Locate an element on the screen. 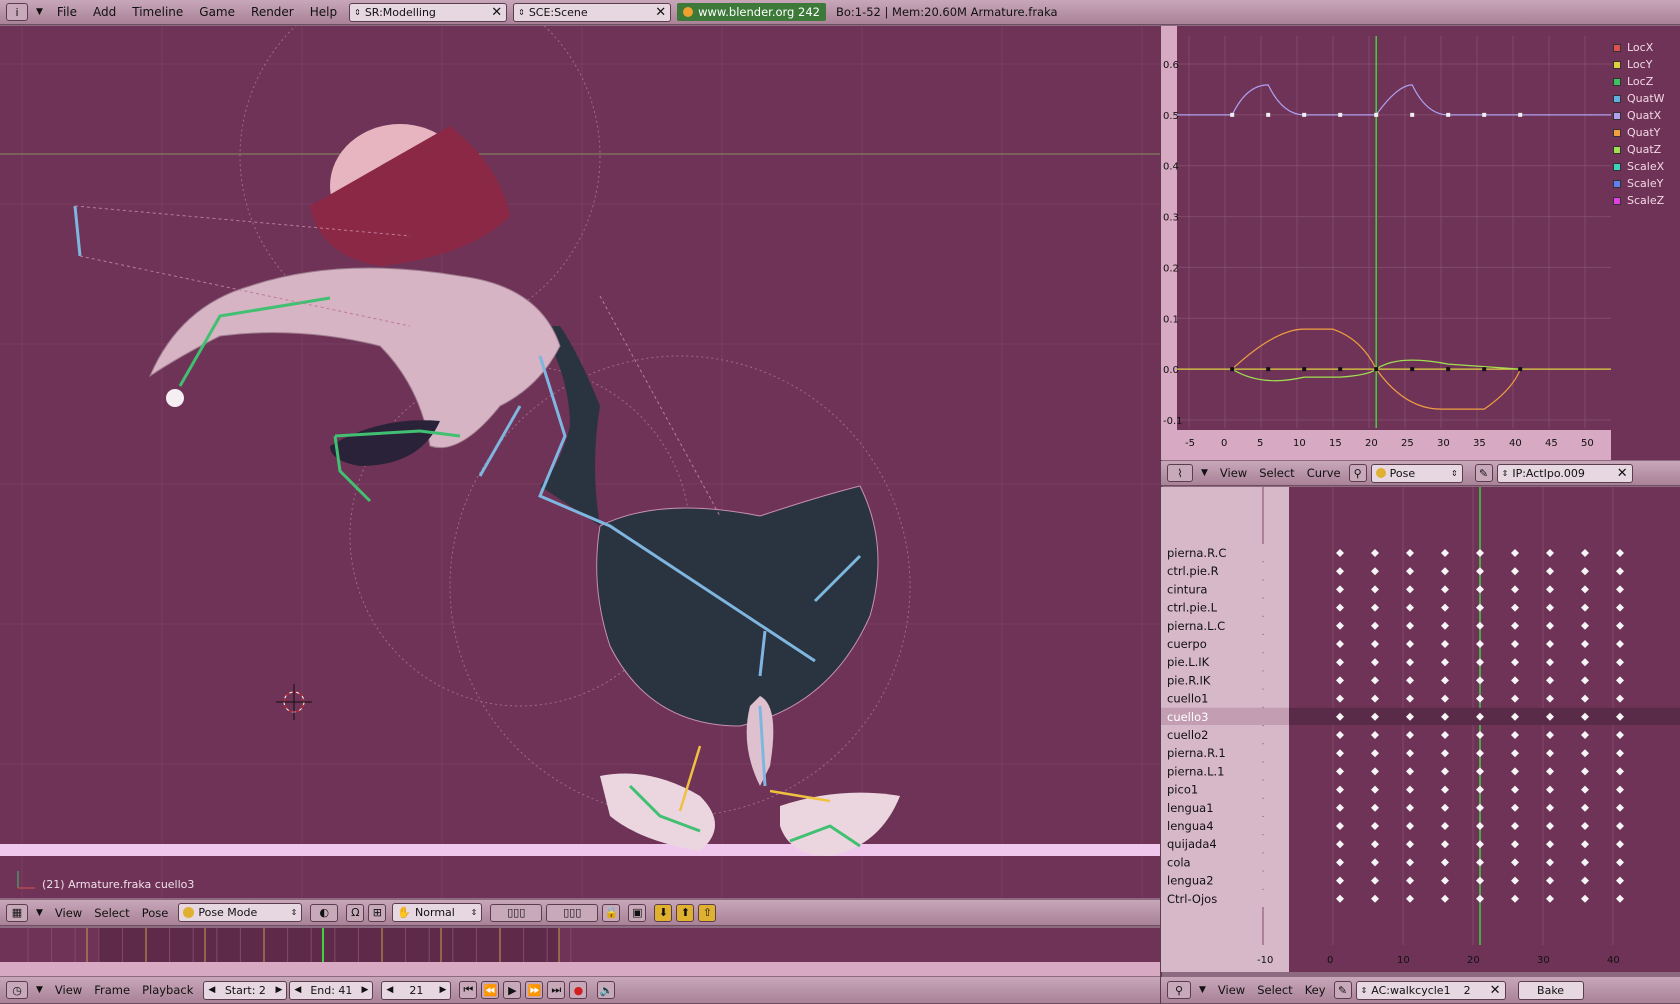 The image size is (1680, 1004). channel-name: cuello3 is located at coordinates (1187, 717).